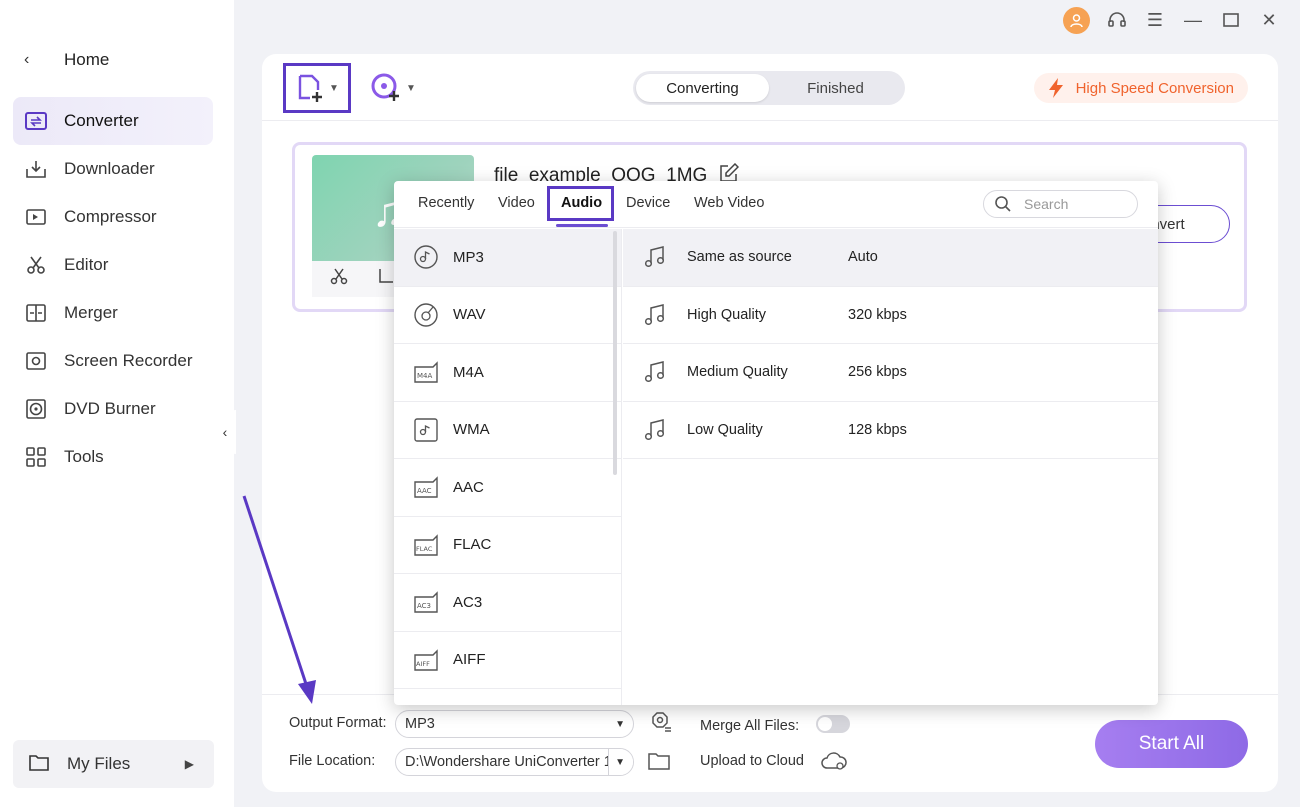 This screenshot has width=1300, height=807. I want to click on m4a-icon: M4A, so click(426, 372).